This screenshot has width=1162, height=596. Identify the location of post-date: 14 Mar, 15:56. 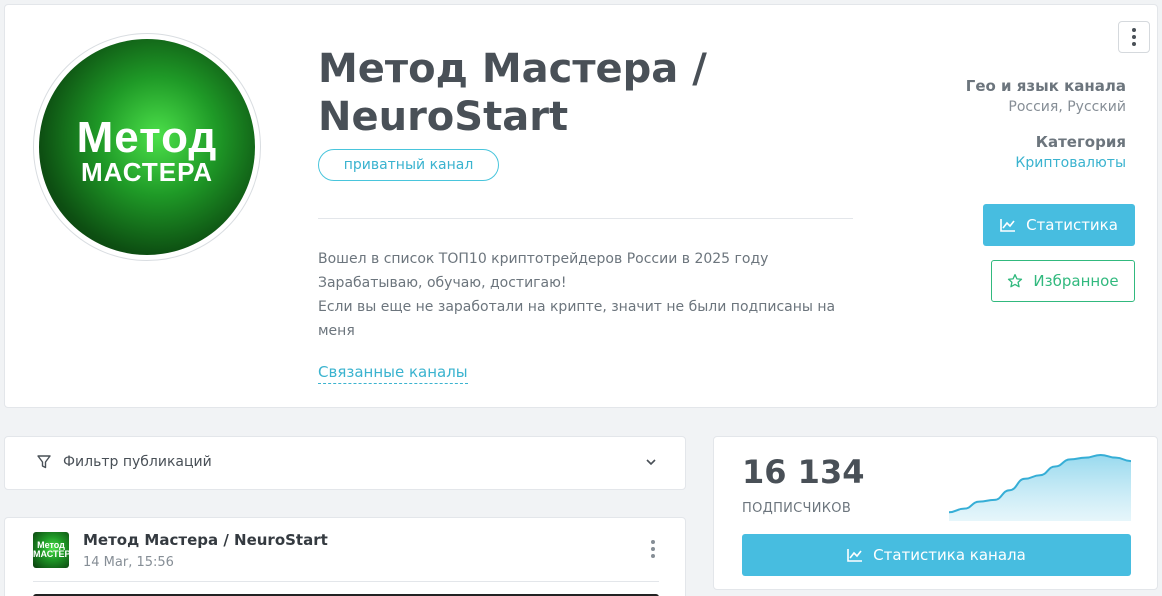
(128, 562).